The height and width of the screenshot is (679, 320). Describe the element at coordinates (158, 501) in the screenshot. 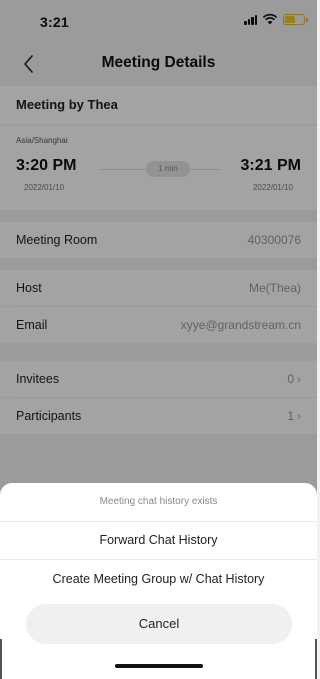

I see `sheet-notice: Meeting chat history exists` at that location.